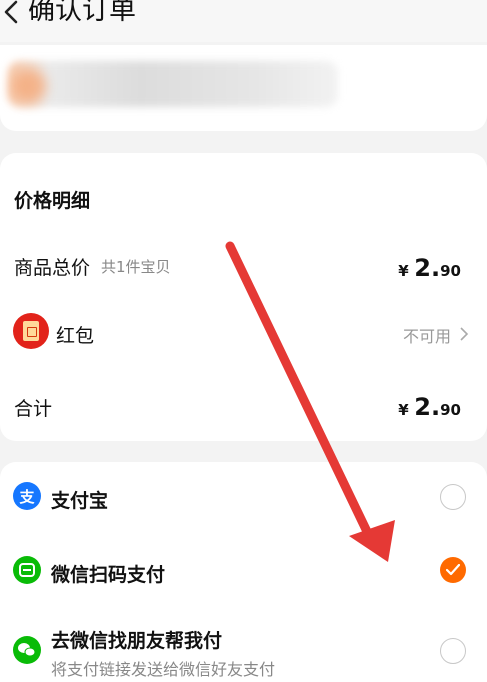  What do you see at coordinates (427, 335) in the screenshot?
I see `redpacket-status: 不可用` at bounding box center [427, 335].